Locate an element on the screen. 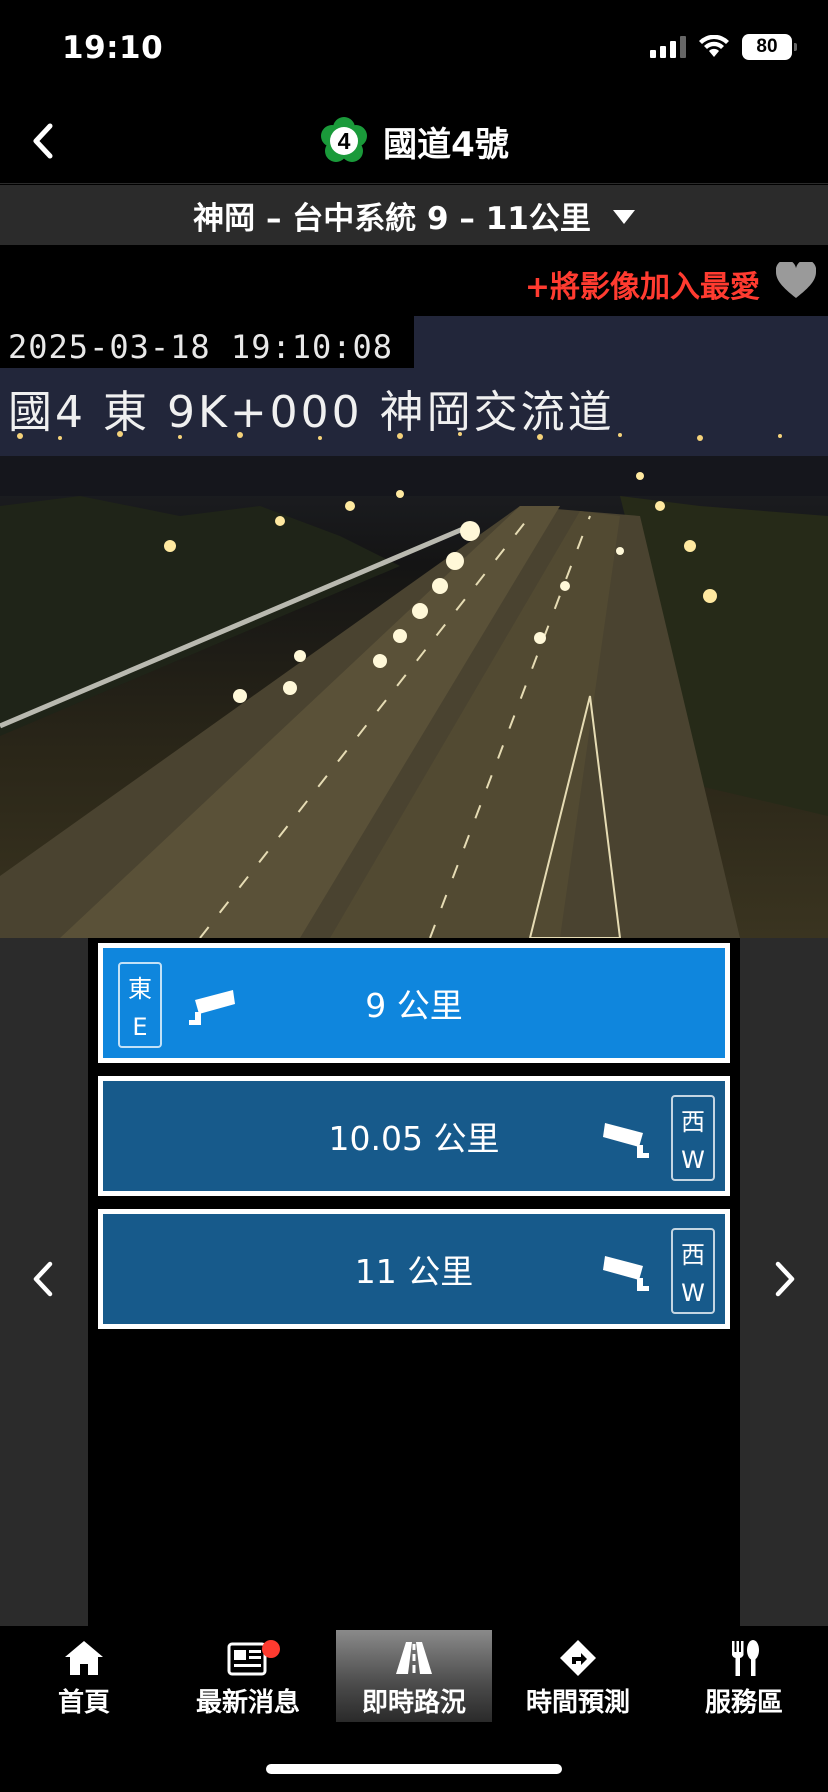 This screenshot has width=828, height=1792. tab-label: 即時路況 is located at coordinates (413, 1703).